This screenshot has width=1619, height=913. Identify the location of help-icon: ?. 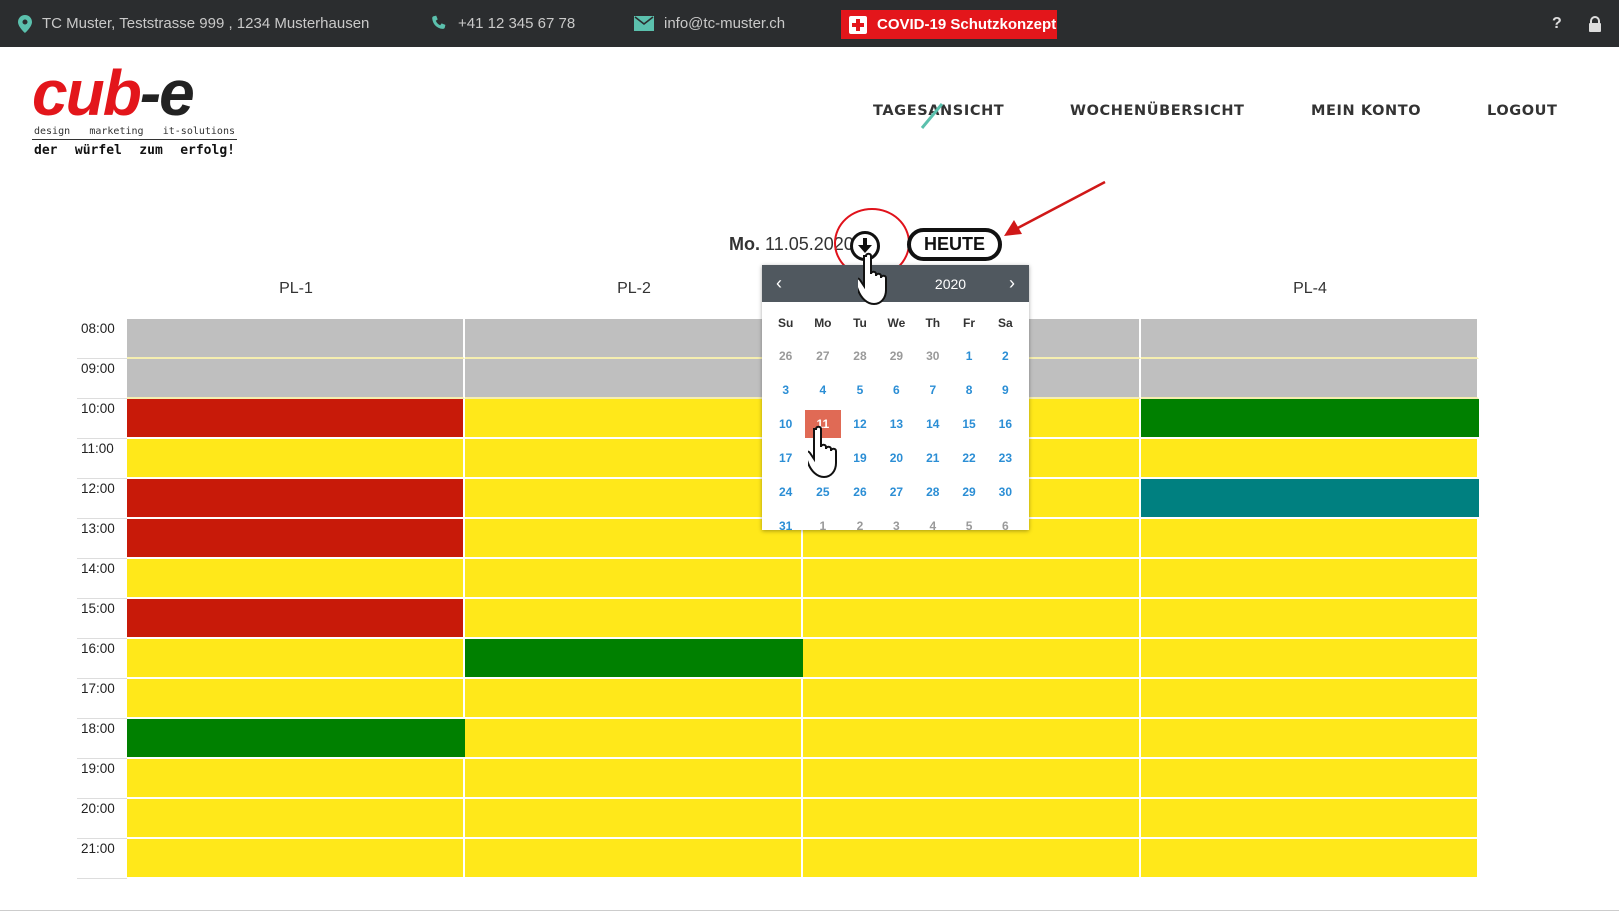
(1557, 23).